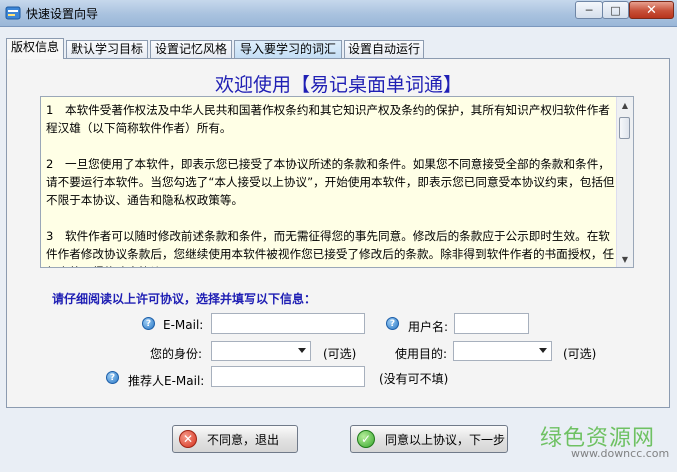 This screenshot has width=677, height=472. Describe the element at coordinates (188, 439) in the screenshot. I see `cancel-x-icon: ✕` at that location.